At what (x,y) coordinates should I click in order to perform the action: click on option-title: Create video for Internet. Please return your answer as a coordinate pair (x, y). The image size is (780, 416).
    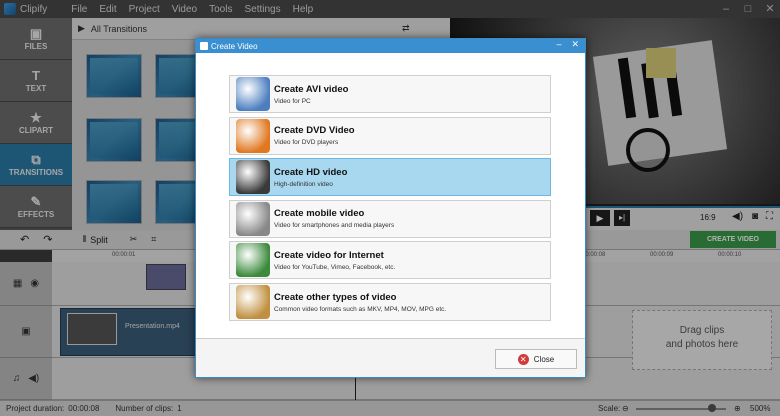
    Looking at the image, I should click on (329, 255).